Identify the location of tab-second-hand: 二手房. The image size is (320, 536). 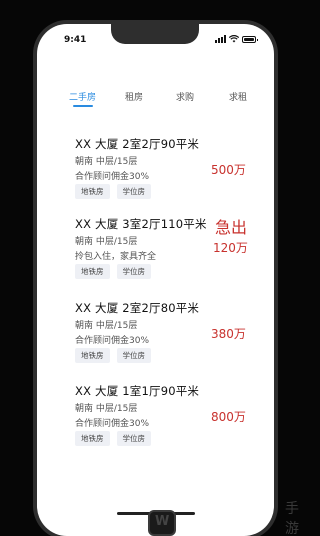
(82, 96).